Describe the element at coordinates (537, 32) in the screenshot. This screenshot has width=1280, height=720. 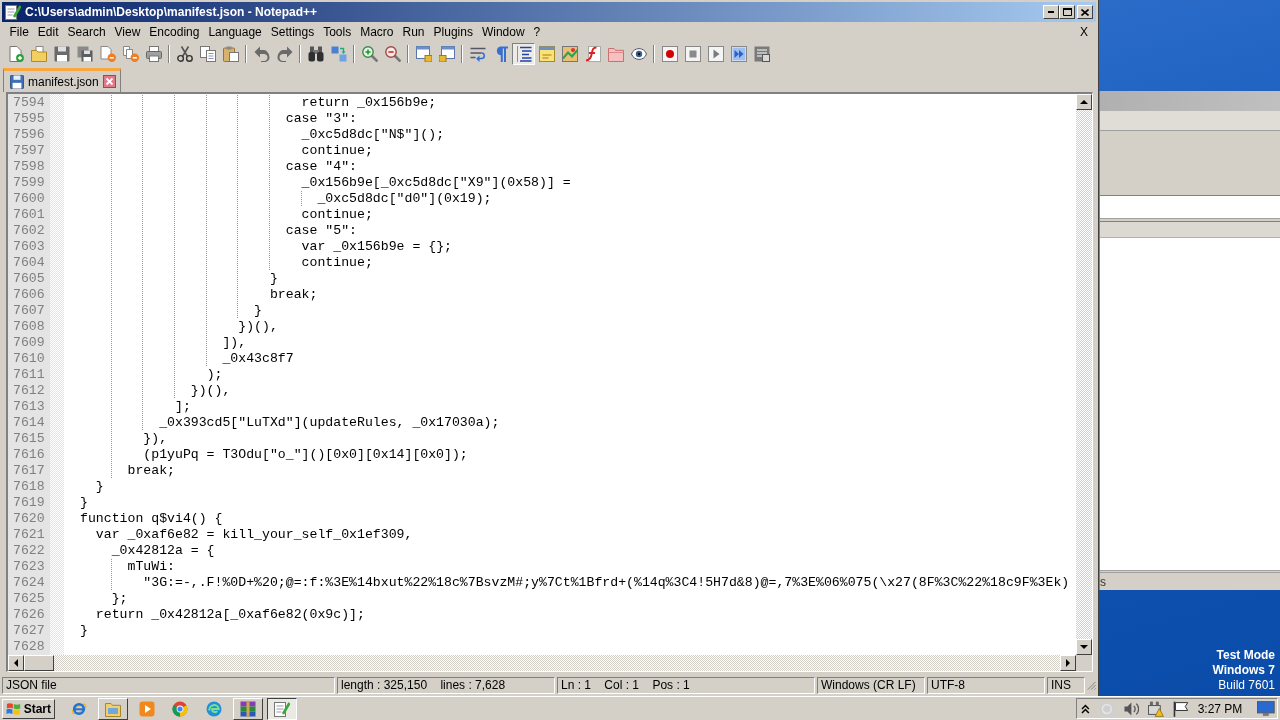
I see `menu-item: ?` at that location.